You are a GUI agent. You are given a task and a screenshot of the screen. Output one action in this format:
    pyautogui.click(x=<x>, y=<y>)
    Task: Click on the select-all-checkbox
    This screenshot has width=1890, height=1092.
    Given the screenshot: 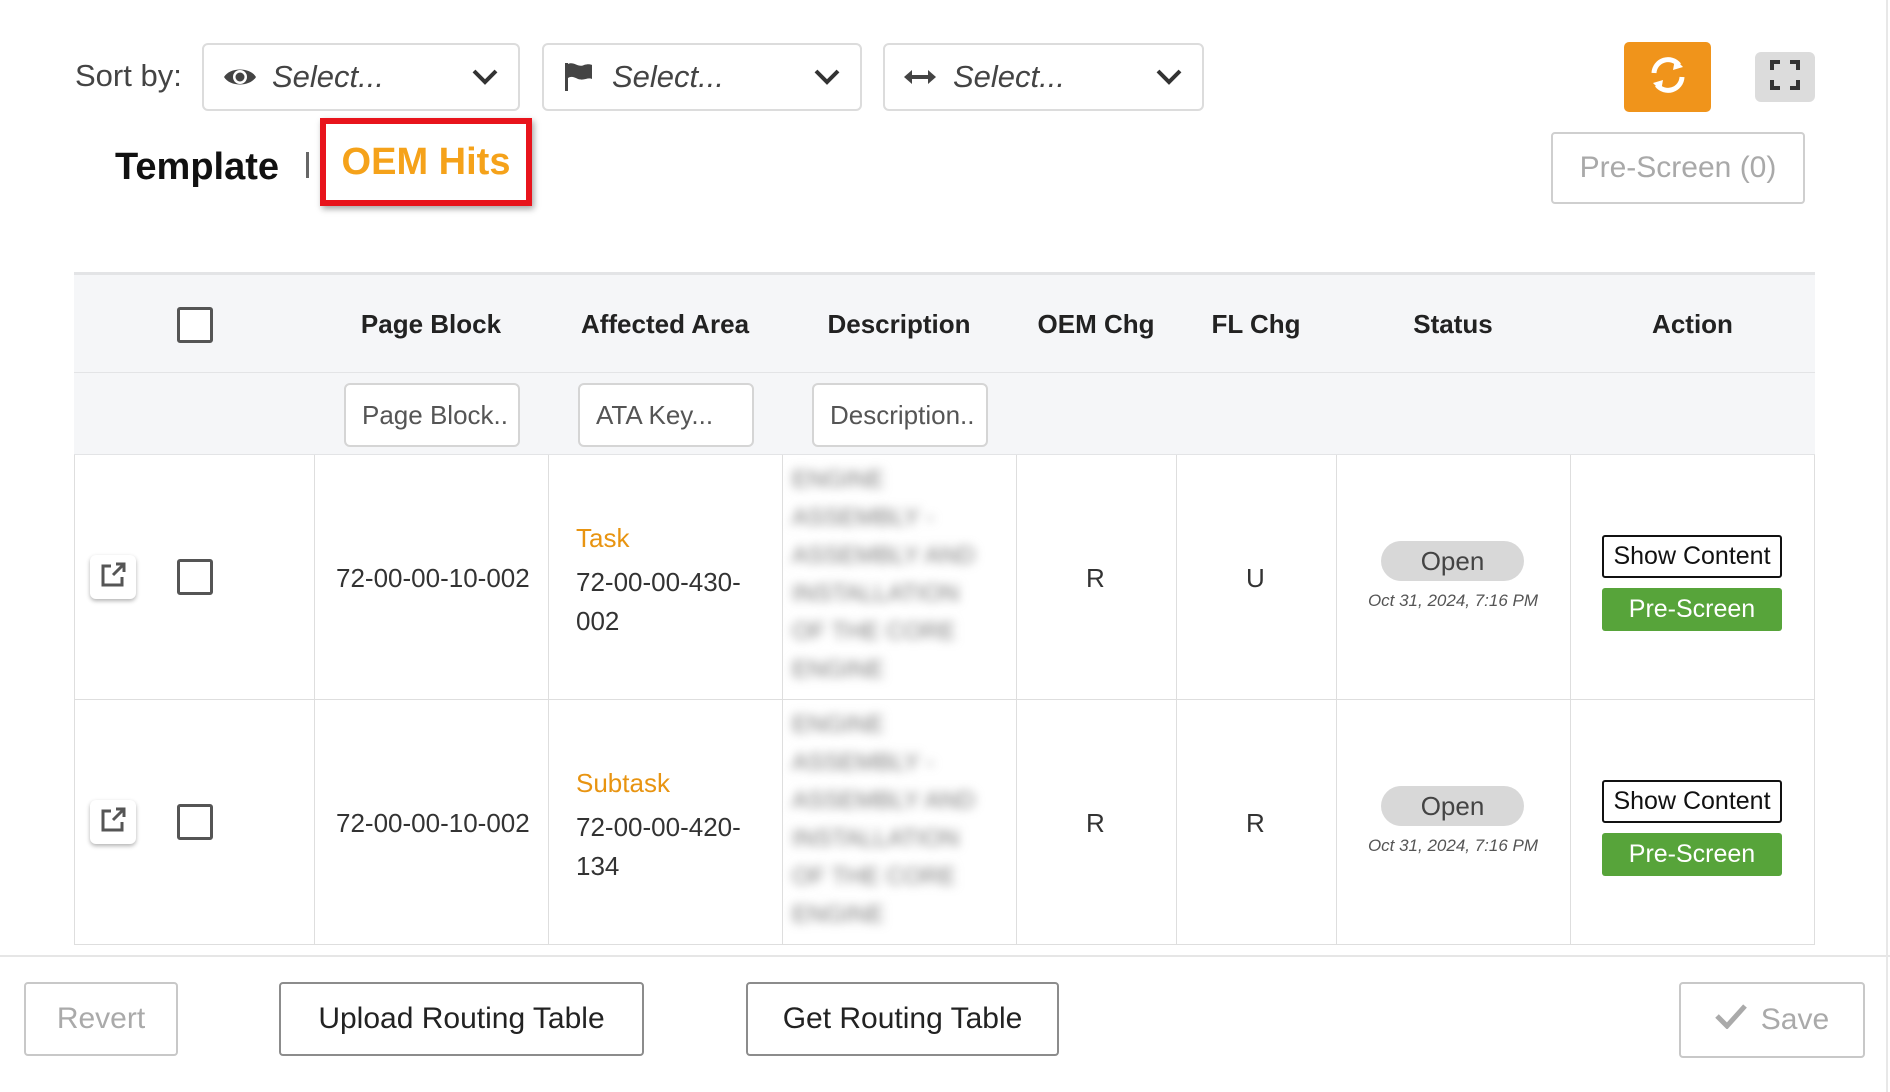 What is the action you would take?
    pyautogui.click(x=195, y=325)
    